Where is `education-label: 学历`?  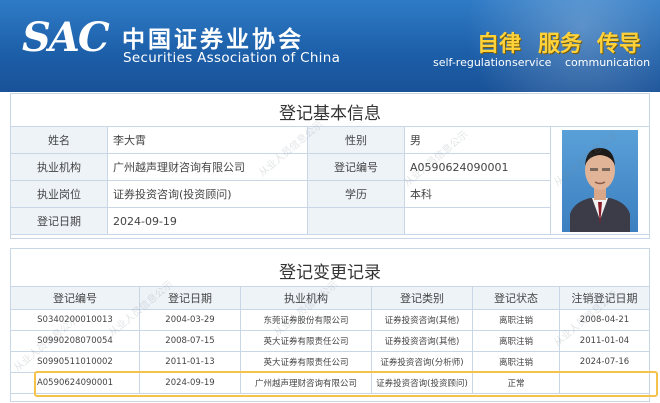 education-label: 学历 is located at coordinates (356, 194).